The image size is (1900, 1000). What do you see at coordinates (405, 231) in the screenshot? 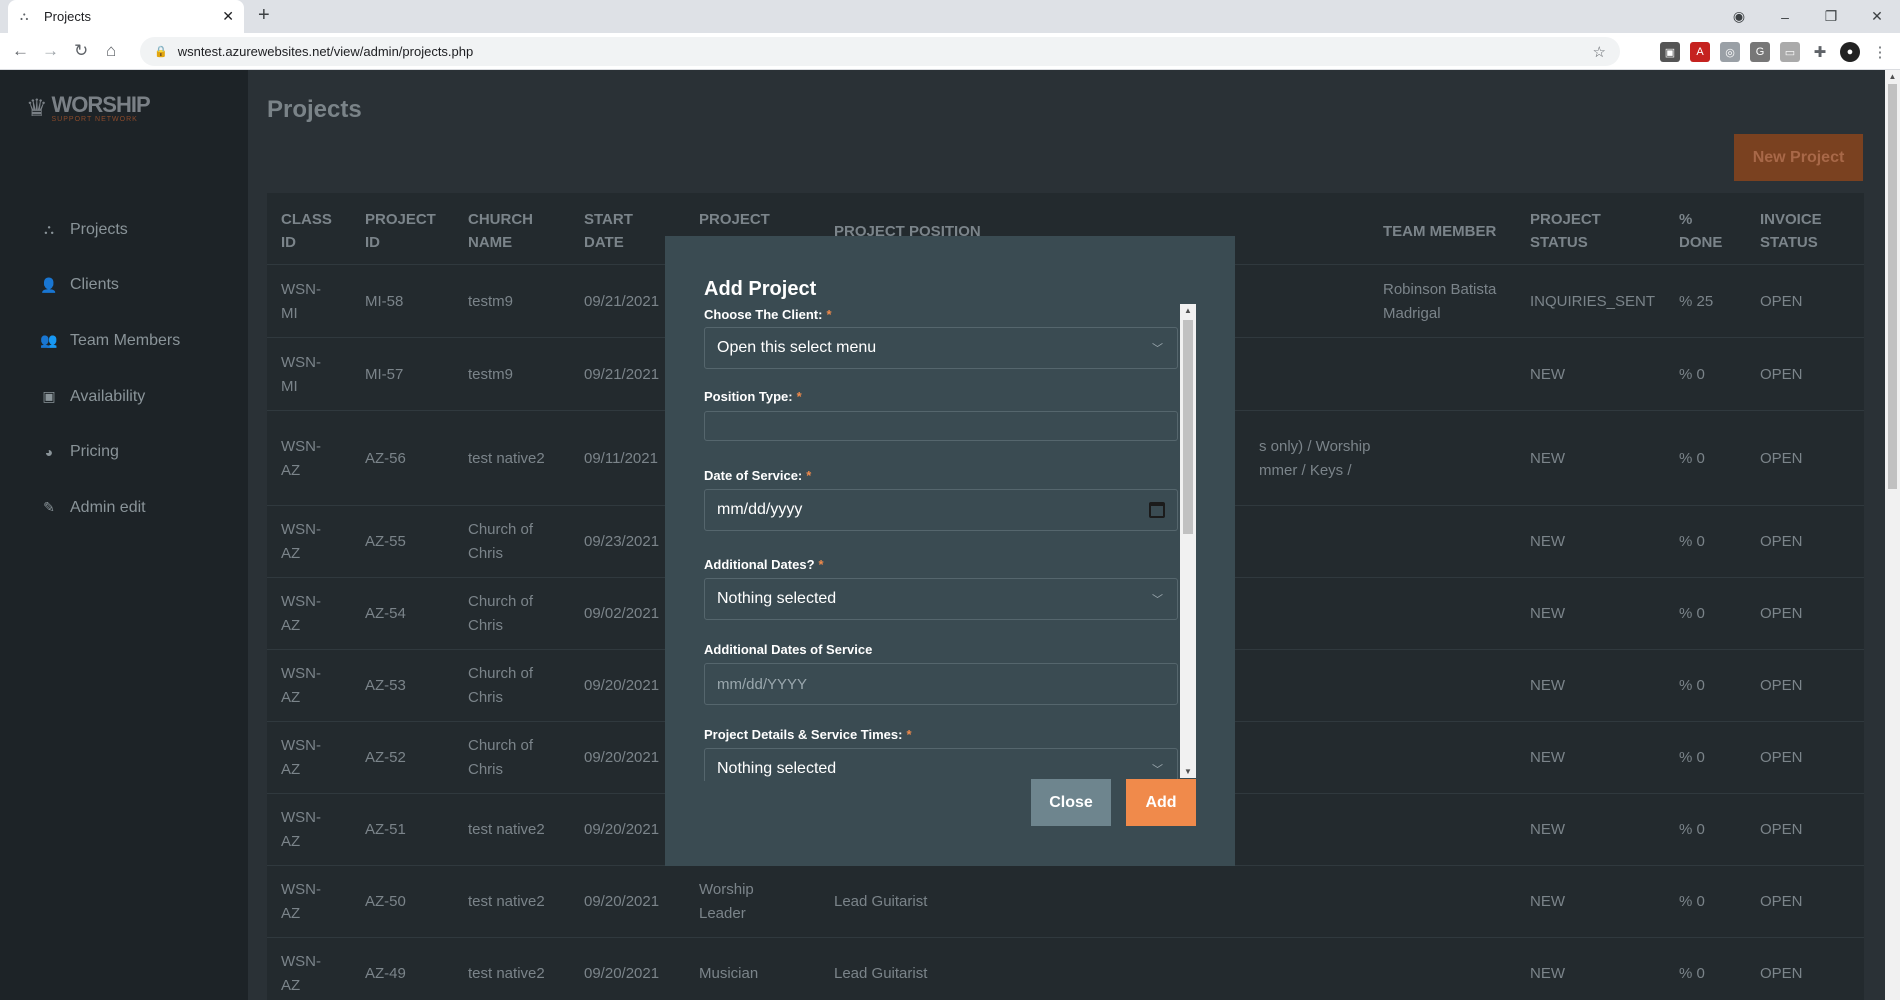
I see `column-header-project-id: PROJECT ID` at bounding box center [405, 231].